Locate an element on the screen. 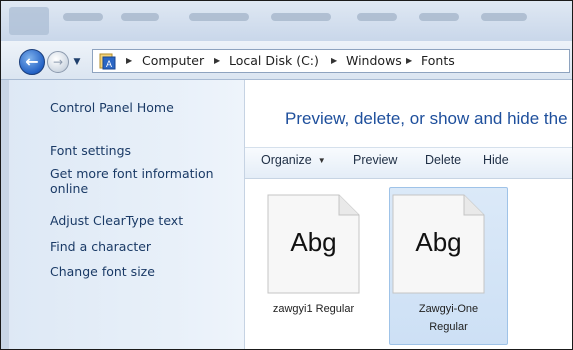  find-character-link: Find a character is located at coordinates (100, 246).